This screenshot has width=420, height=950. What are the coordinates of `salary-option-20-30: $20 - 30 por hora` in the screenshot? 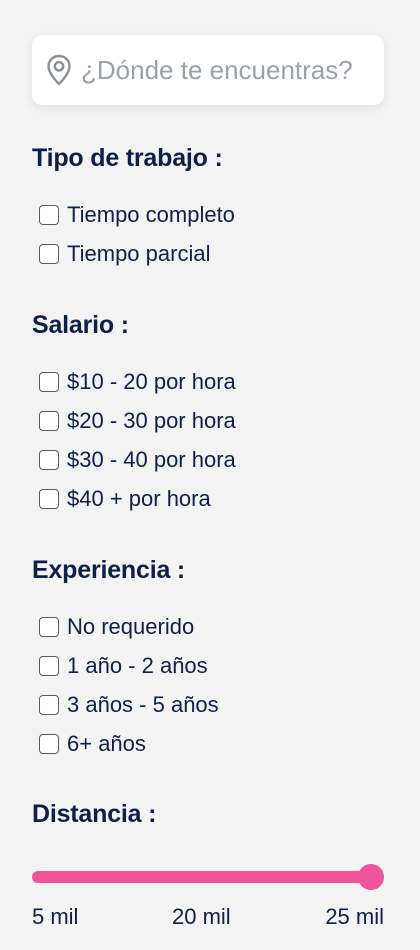 It's located at (208, 420).